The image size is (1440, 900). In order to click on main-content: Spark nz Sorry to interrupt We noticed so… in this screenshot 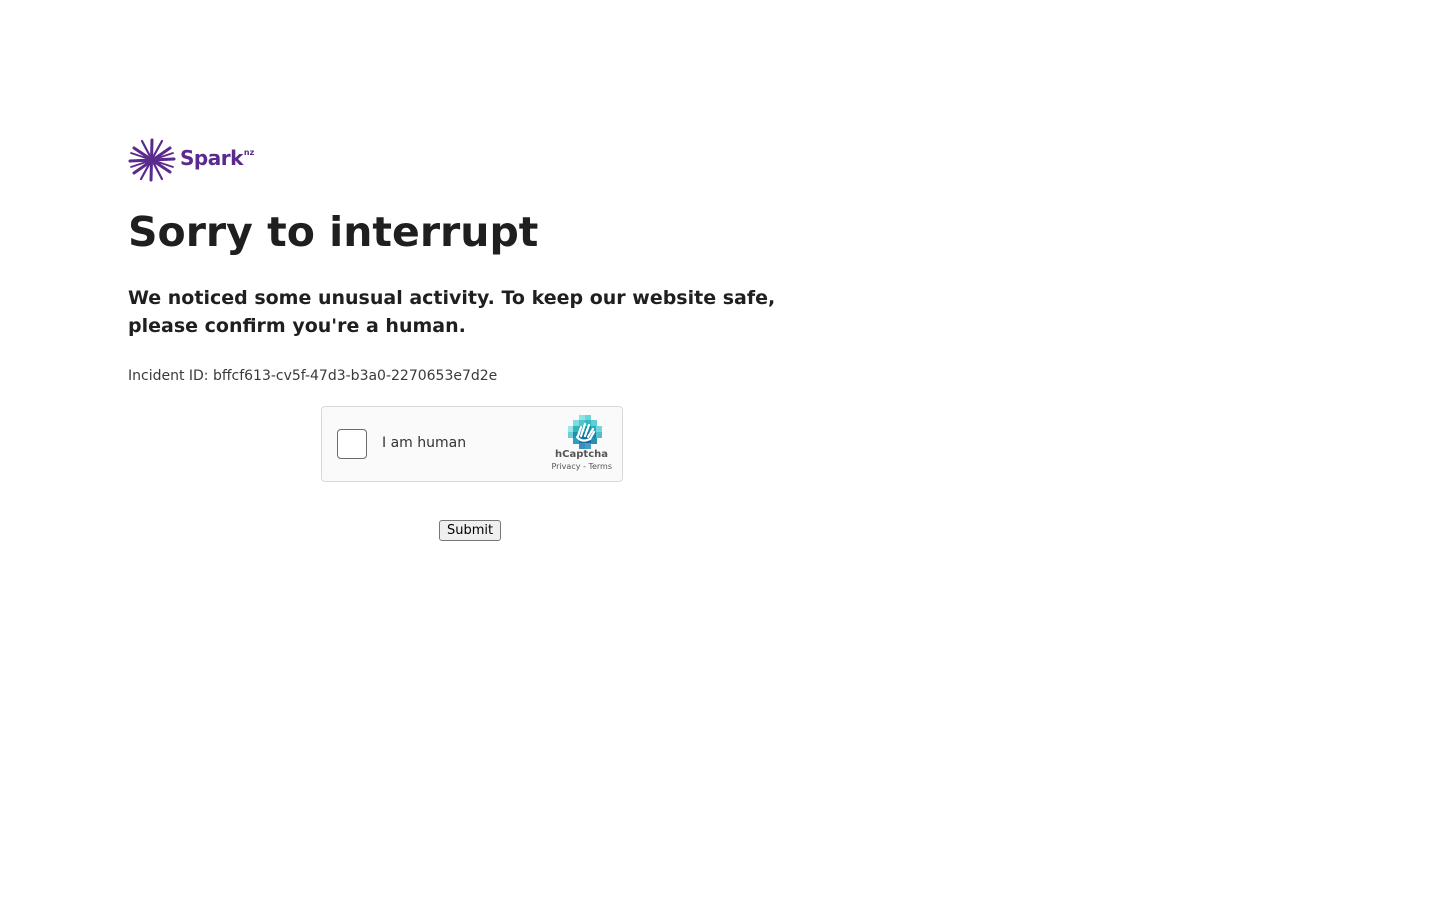, I will do `click(478, 261)`.